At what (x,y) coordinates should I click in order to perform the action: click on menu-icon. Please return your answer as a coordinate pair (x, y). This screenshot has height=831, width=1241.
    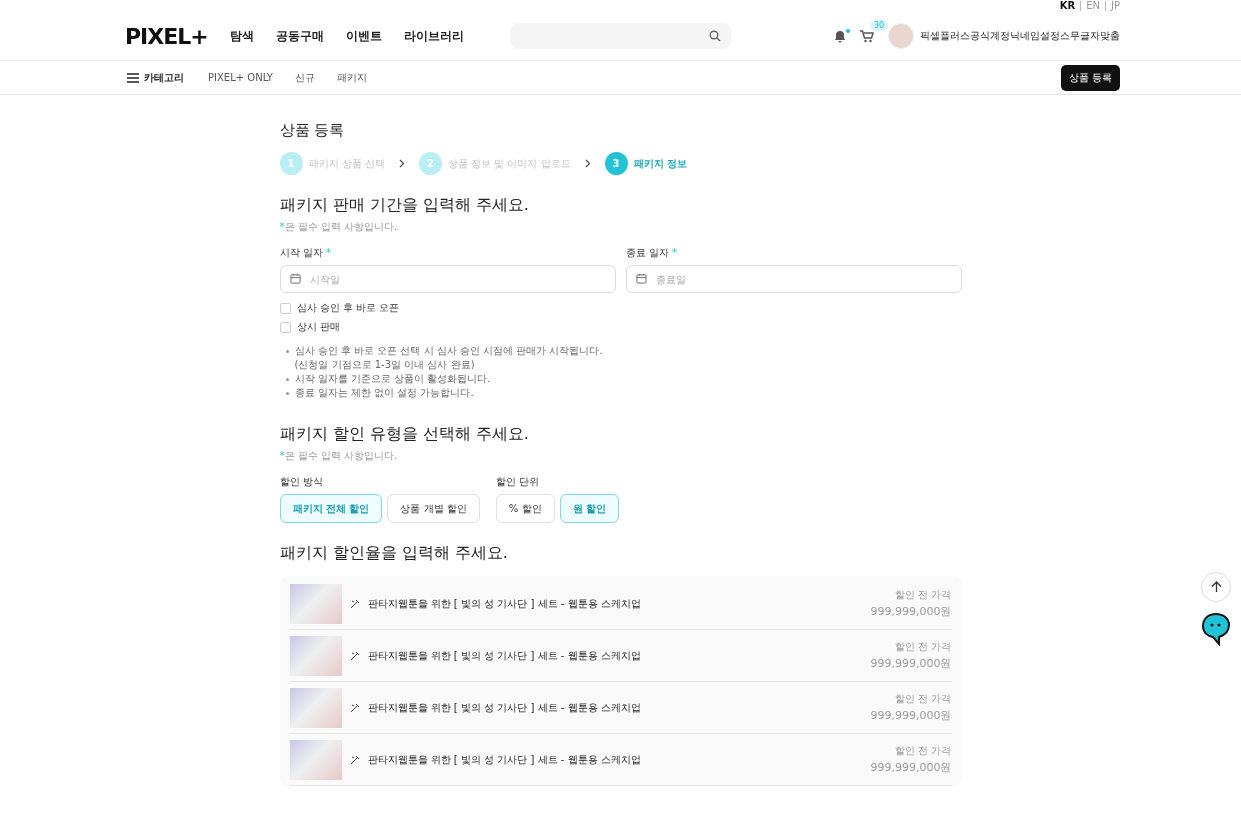
    Looking at the image, I should click on (133, 77).